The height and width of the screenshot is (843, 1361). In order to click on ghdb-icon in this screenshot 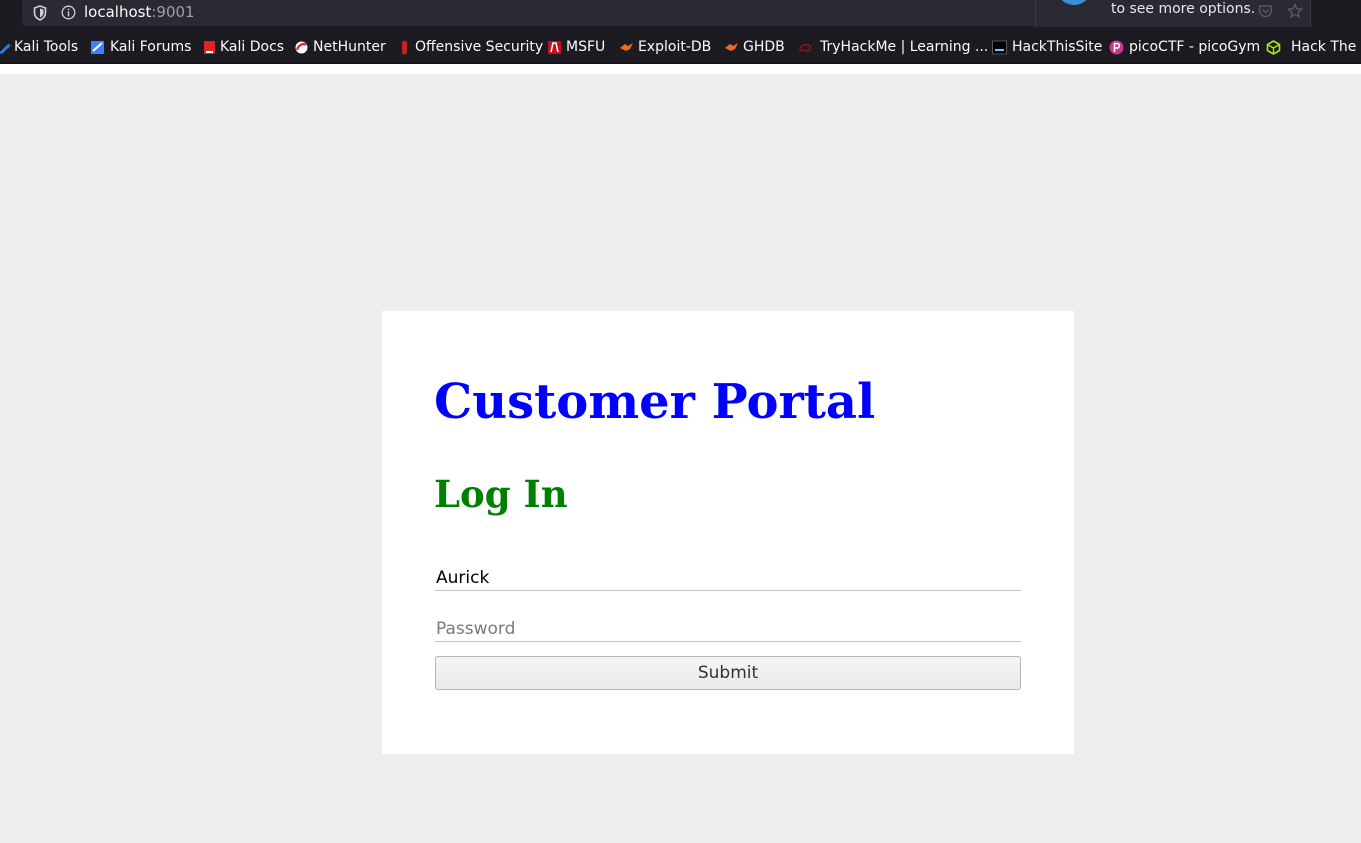, I will do `click(731, 47)`.